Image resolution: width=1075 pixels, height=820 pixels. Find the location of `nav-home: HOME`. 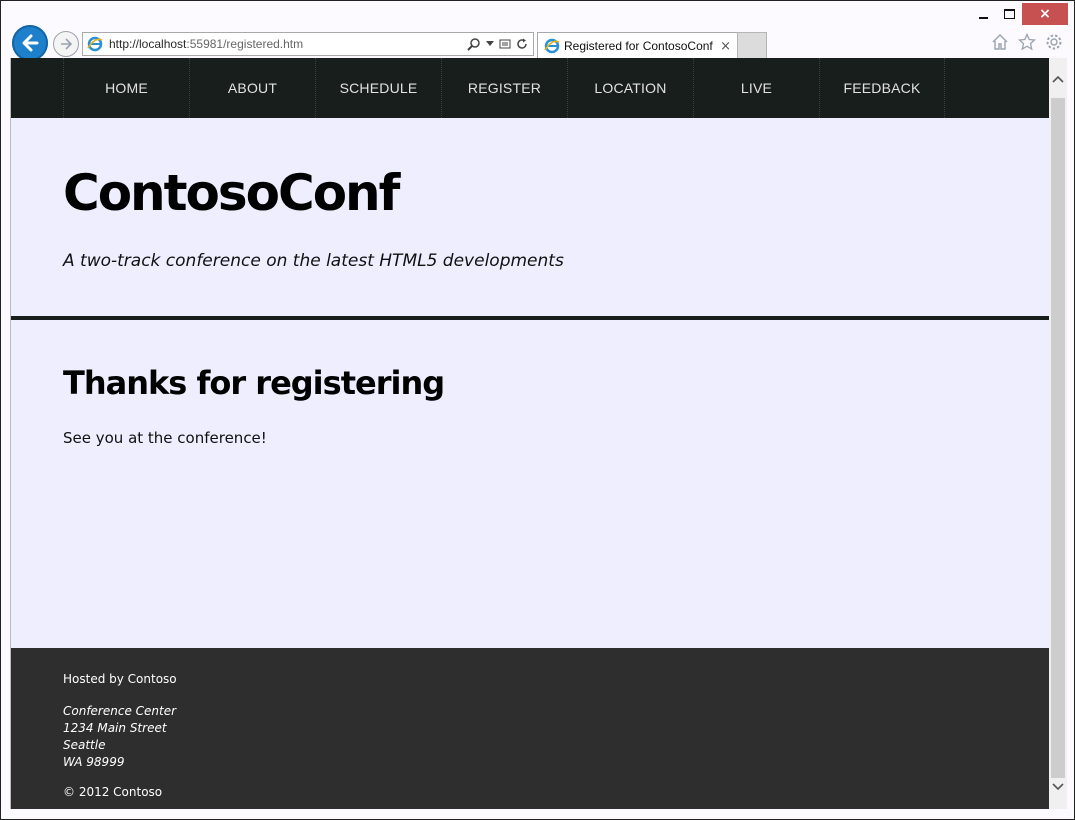

nav-home: HOME is located at coordinates (126, 88).